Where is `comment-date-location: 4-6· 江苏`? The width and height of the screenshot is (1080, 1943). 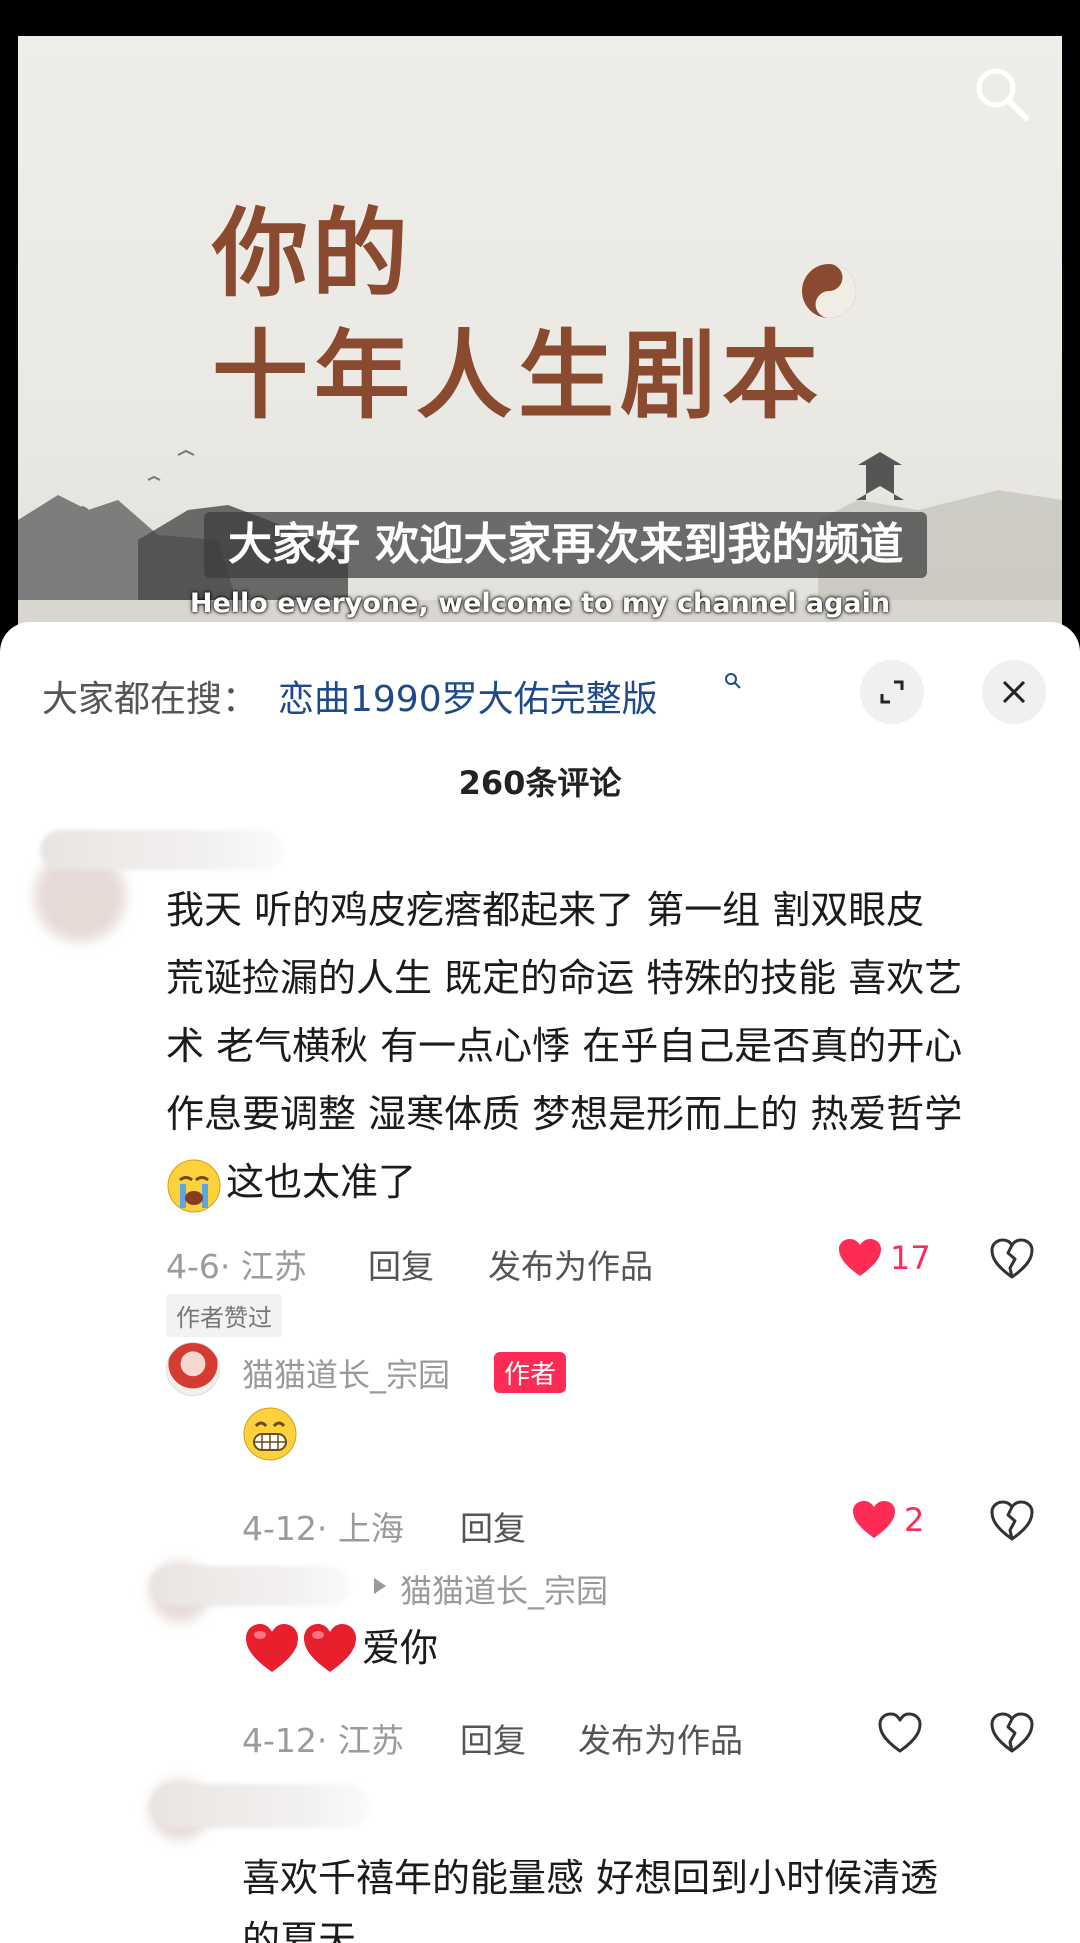
comment-date-location: 4-6· 江苏 is located at coordinates (236, 1266).